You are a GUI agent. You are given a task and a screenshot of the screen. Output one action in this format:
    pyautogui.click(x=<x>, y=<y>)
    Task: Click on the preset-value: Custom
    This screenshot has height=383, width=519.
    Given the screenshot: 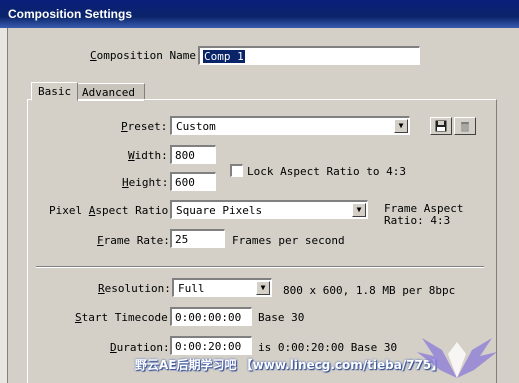 What is the action you would take?
    pyautogui.click(x=196, y=126)
    